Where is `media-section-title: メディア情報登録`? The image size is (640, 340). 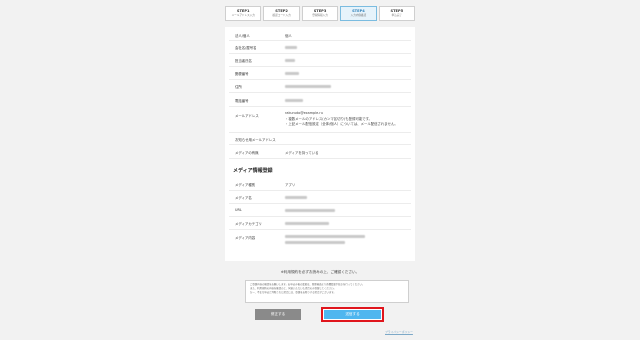 media-section-title: メディア情報登録 is located at coordinates (253, 171).